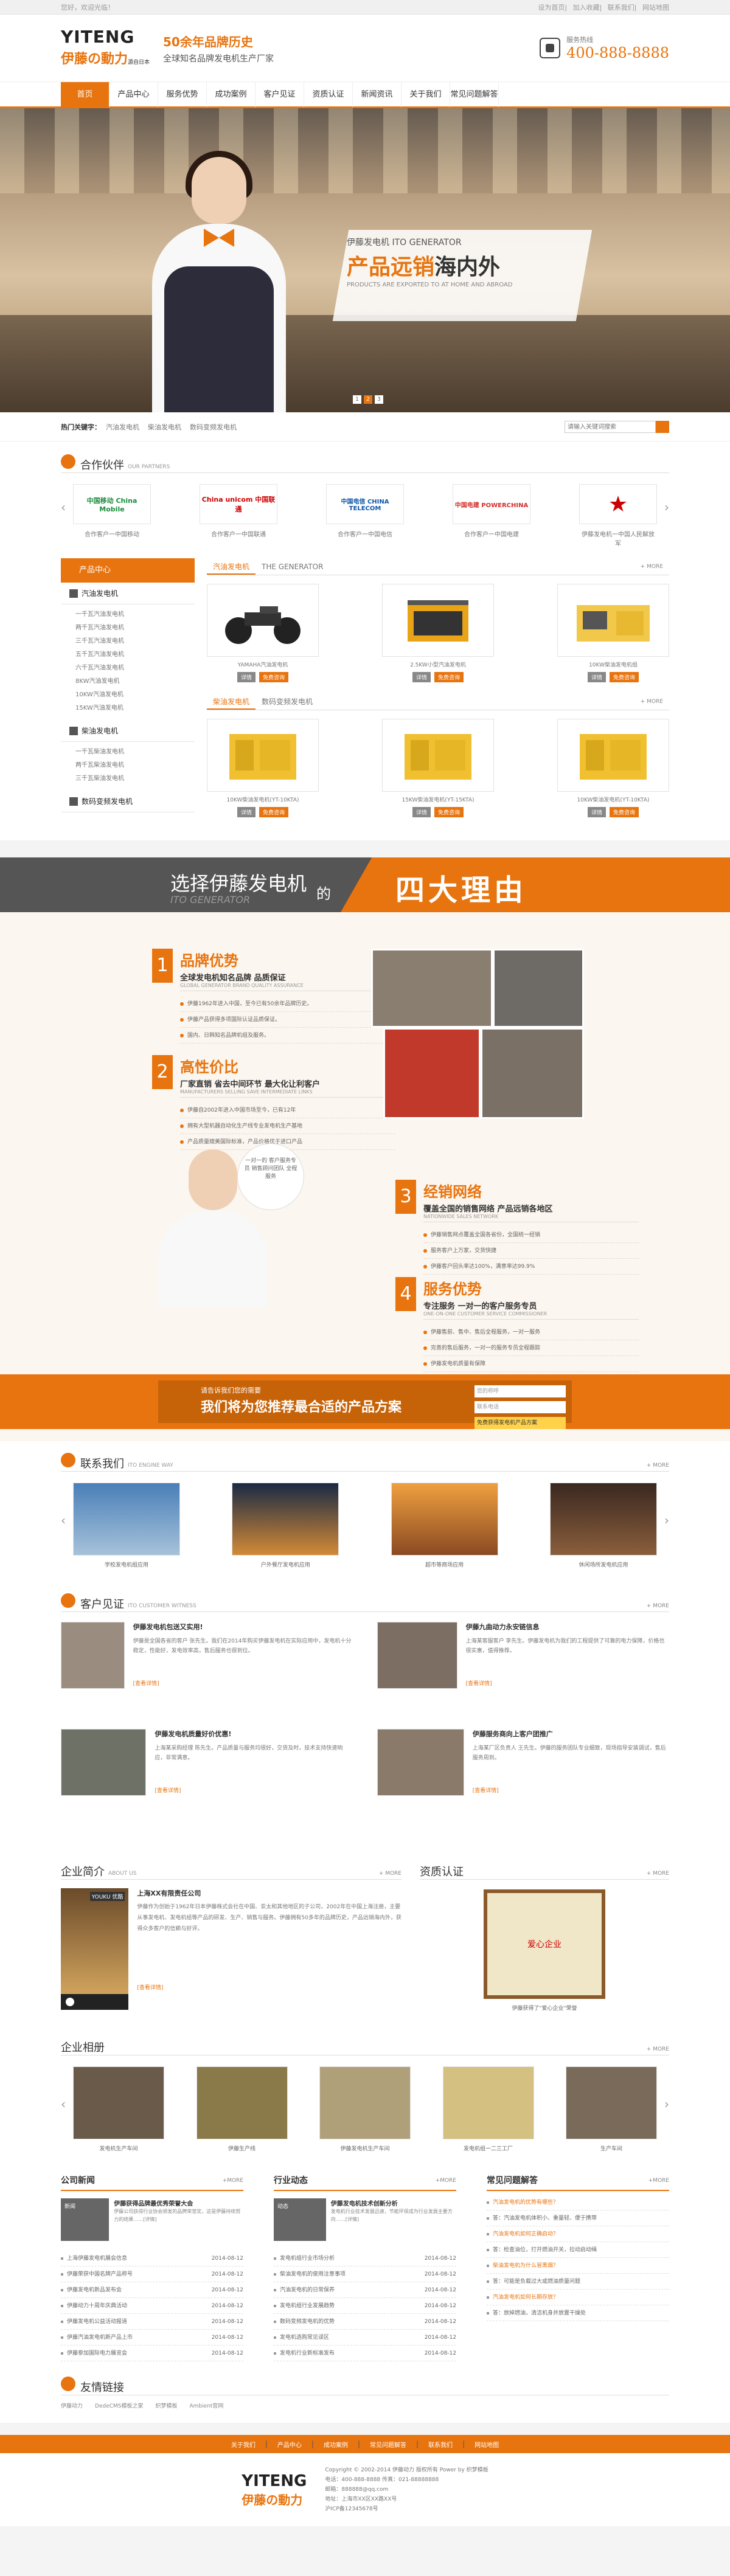 The width and height of the screenshot is (730, 2576). Describe the element at coordinates (152, 2353) in the screenshot. I see `news-item: 伊藤参加国际电力展览会 2014-08-12` at that location.